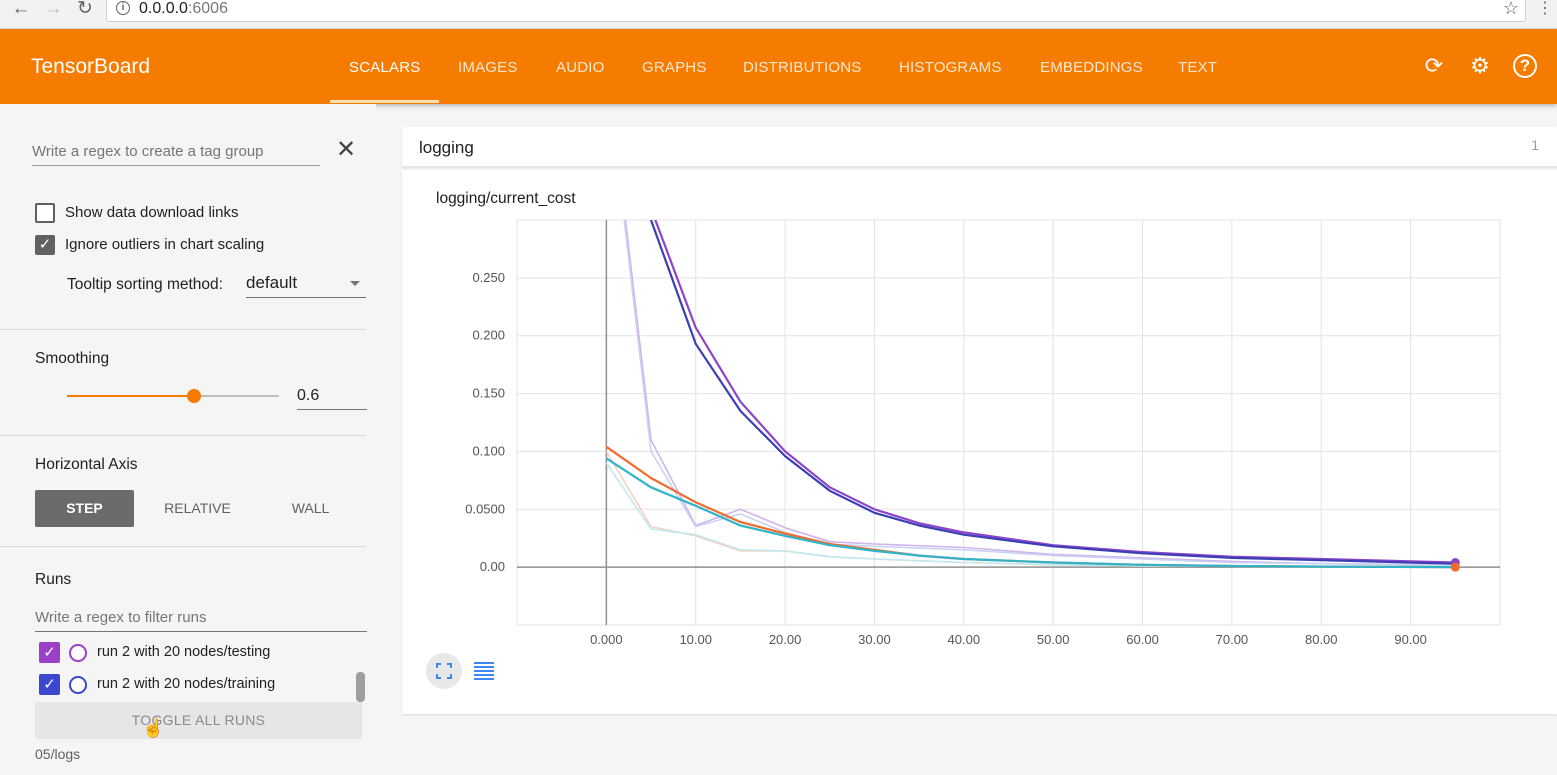 This screenshot has width=1557, height=775. What do you see at coordinates (1480, 66) in the screenshot?
I see `gear-icon: ⚙` at bounding box center [1480, 66].